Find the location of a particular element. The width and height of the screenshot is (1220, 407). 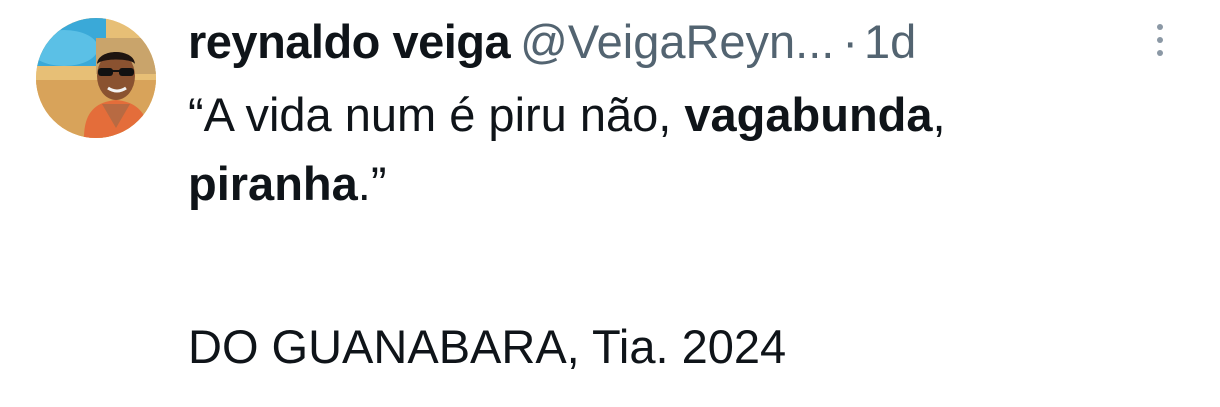

avatar is located at coordinates (96, 78).